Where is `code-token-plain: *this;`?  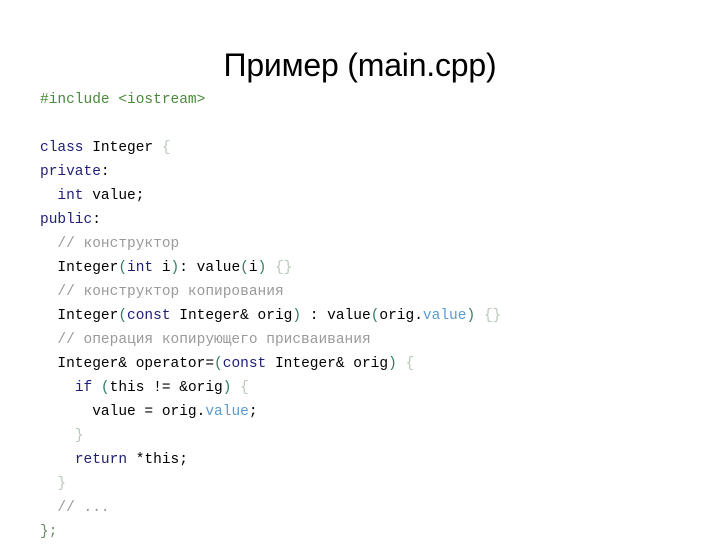 code-token-plain: *this; is located at coordinates (157, 460).